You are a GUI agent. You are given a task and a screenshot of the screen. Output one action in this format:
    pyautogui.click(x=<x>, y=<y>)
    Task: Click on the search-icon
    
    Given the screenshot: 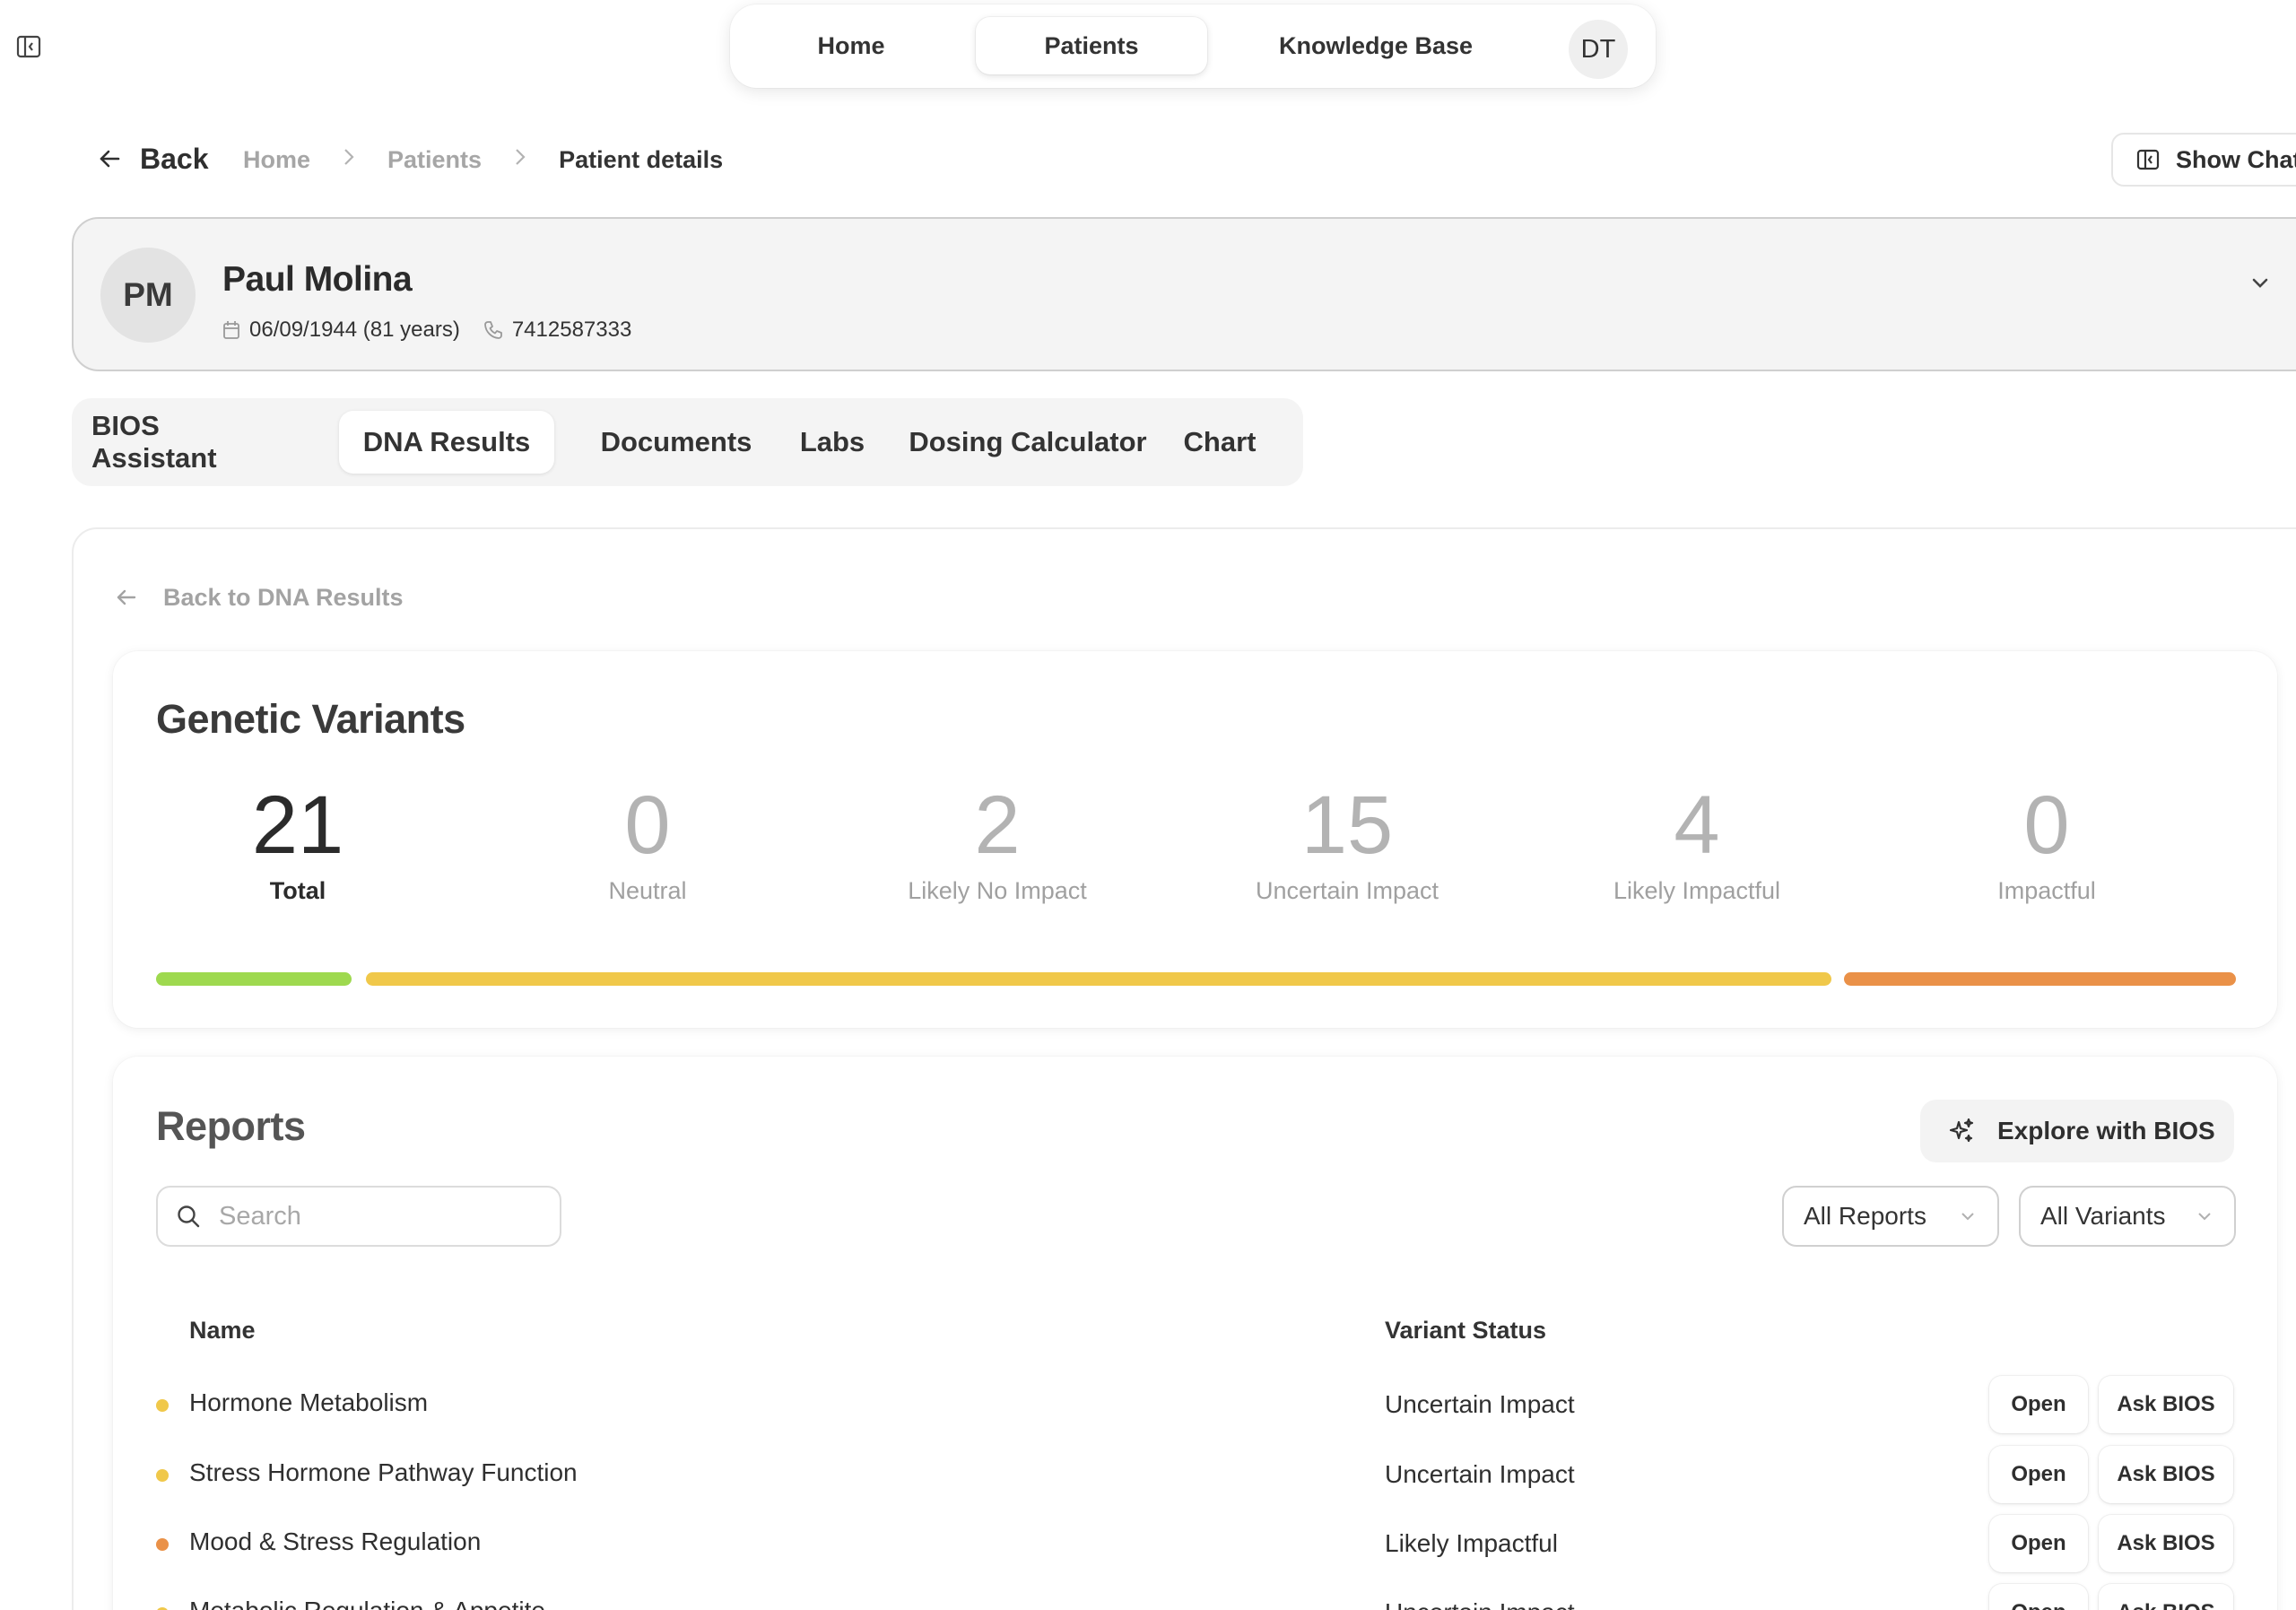 What is the action you would take?
    pyautogui.click(x=188, y=1216)
    